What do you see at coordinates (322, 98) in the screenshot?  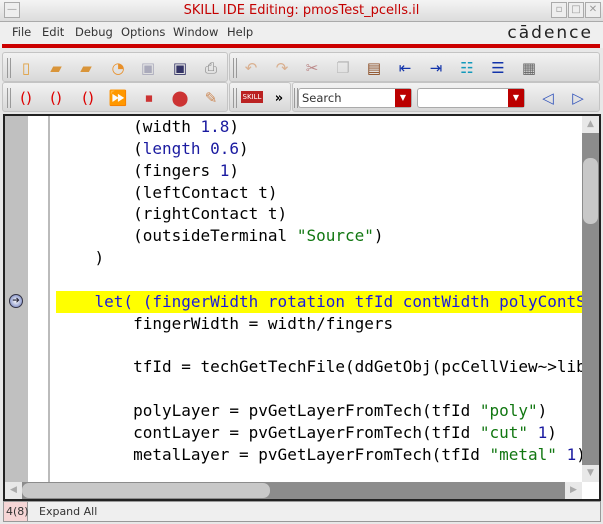 I see `search-placeholder: Search` at bounding box center [322, 98].